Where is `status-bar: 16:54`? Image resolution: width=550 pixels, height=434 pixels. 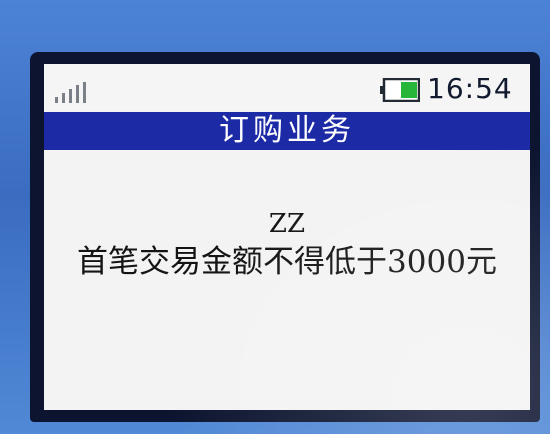 status-bar: 16:54 is located at coordinates (287, 87).